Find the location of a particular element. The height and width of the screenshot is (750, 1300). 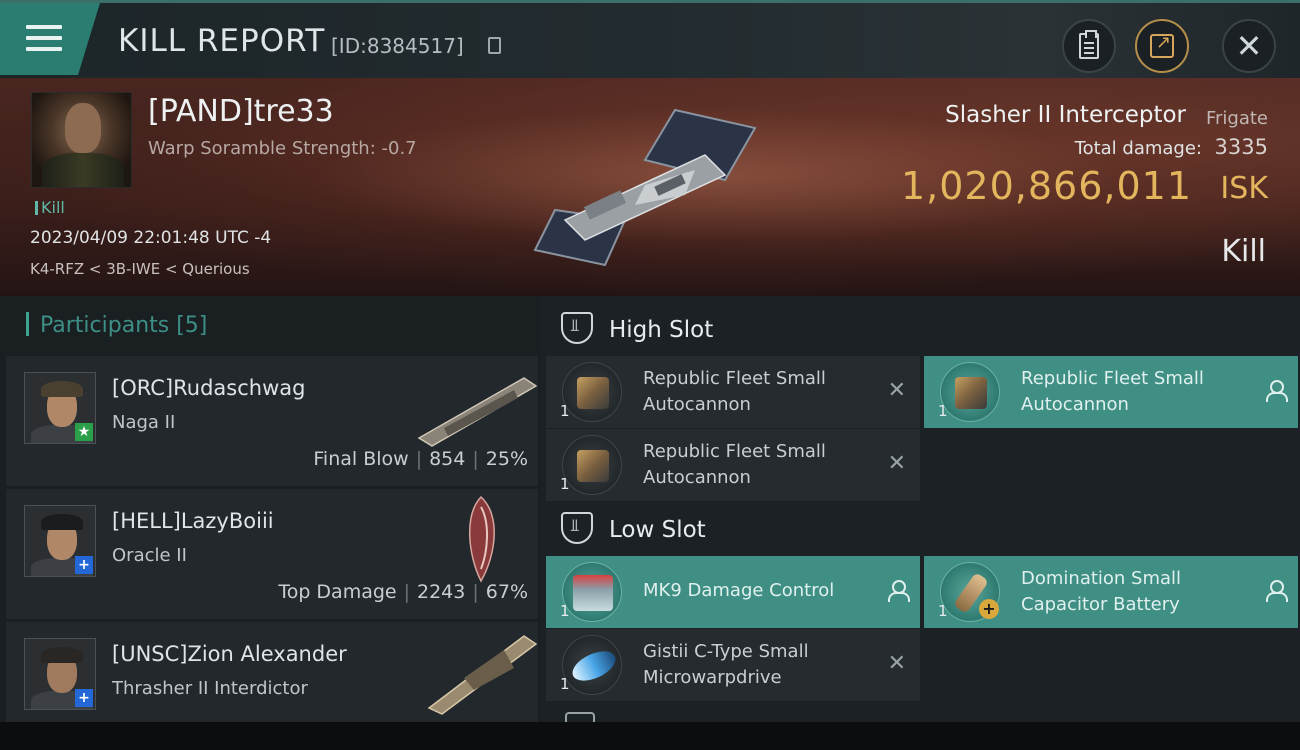

participant-role: Final Blow is located at coordinates (361, 459).